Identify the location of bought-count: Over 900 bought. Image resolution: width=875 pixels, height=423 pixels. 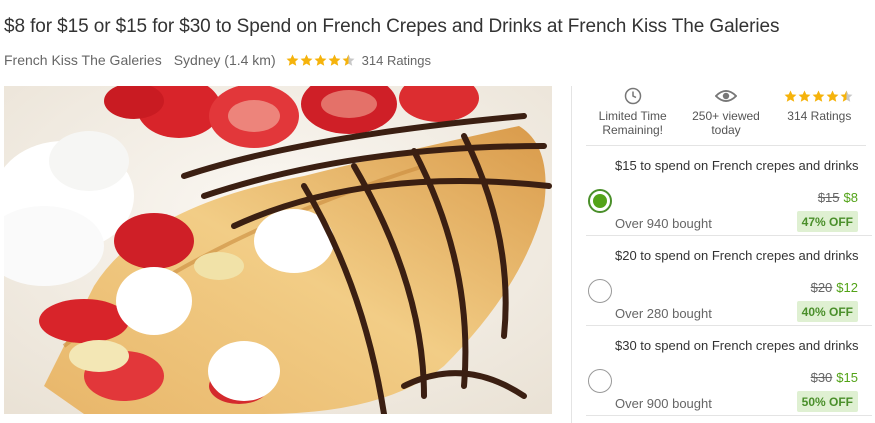
(663, 403).